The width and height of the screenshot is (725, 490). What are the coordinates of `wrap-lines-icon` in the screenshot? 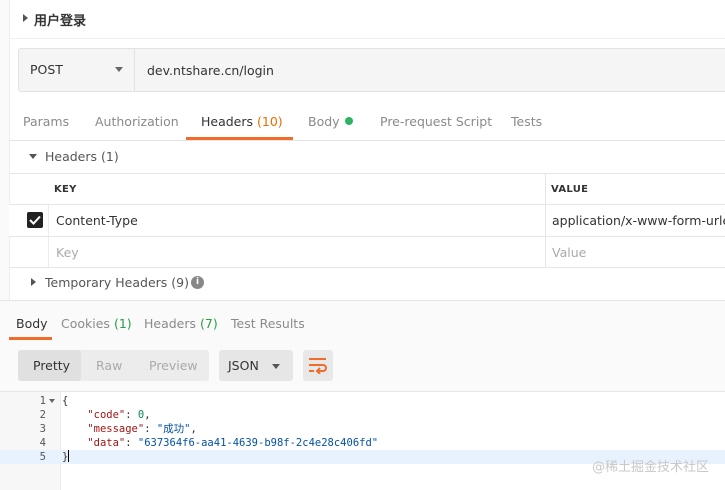 It's located at (318, 366).